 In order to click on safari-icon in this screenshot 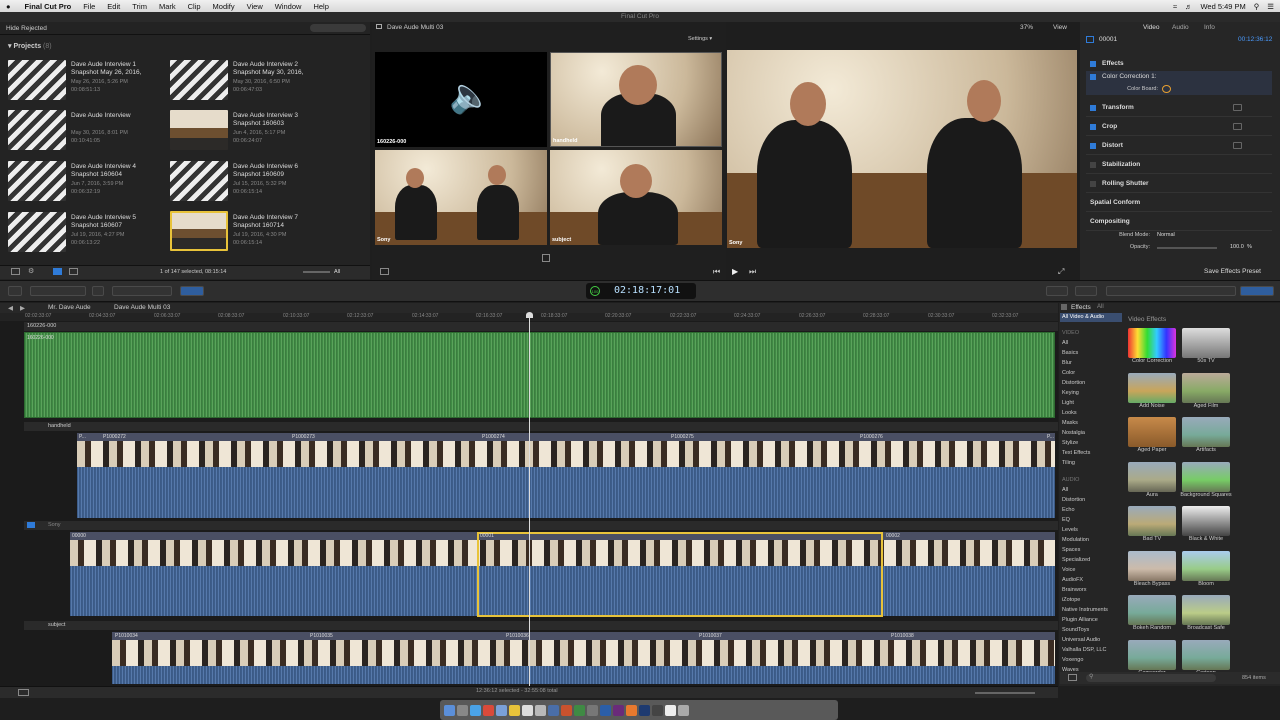, I will do `click(475, 710)`.